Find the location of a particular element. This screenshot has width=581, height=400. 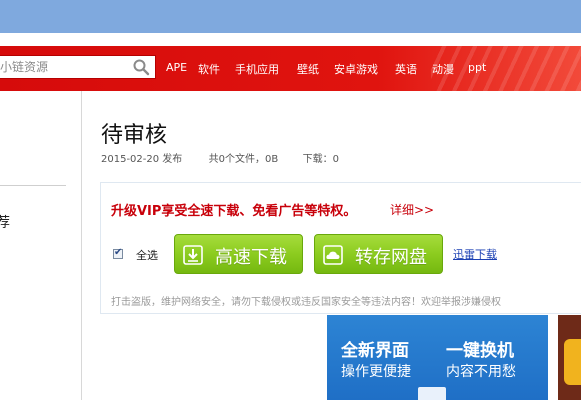

magnifier-icon is located at coordinates (141, 67).